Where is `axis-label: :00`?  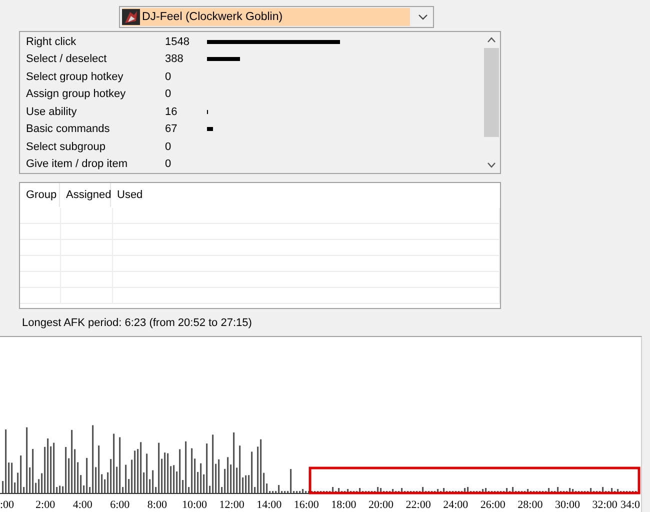
axis-label: :00 is located at coordinates (7, 505).